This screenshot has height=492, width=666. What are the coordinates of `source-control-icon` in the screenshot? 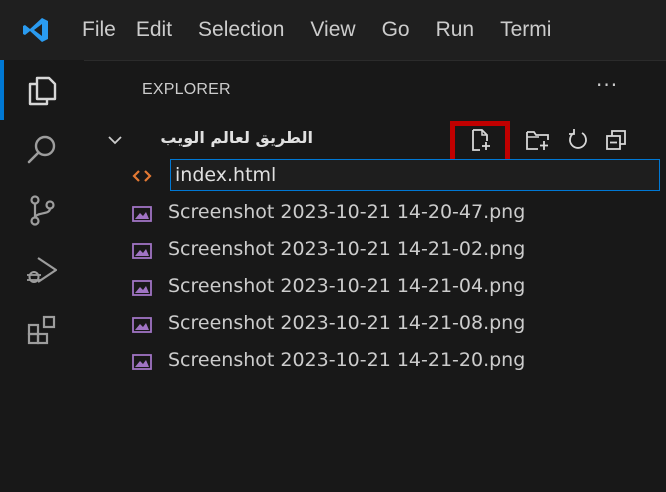 It's located at (42, 210).